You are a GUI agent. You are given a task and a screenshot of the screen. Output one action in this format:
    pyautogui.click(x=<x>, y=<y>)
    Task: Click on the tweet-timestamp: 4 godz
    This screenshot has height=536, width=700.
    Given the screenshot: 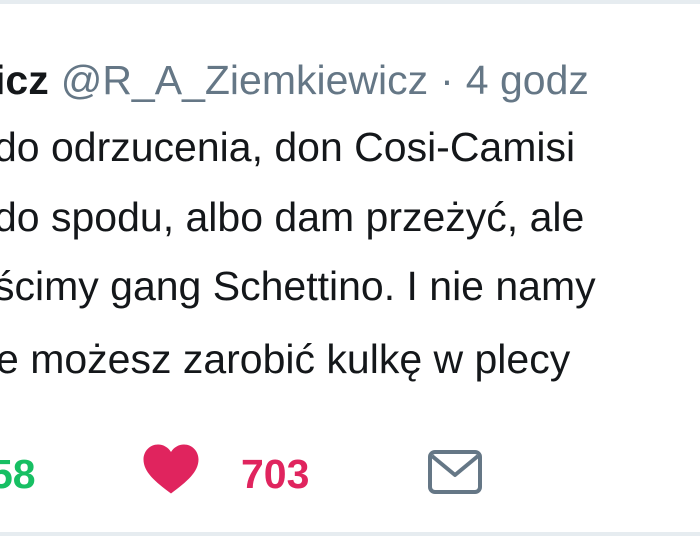 What is the action you would take?
    pyautogui.click(x=527, y=80)
    